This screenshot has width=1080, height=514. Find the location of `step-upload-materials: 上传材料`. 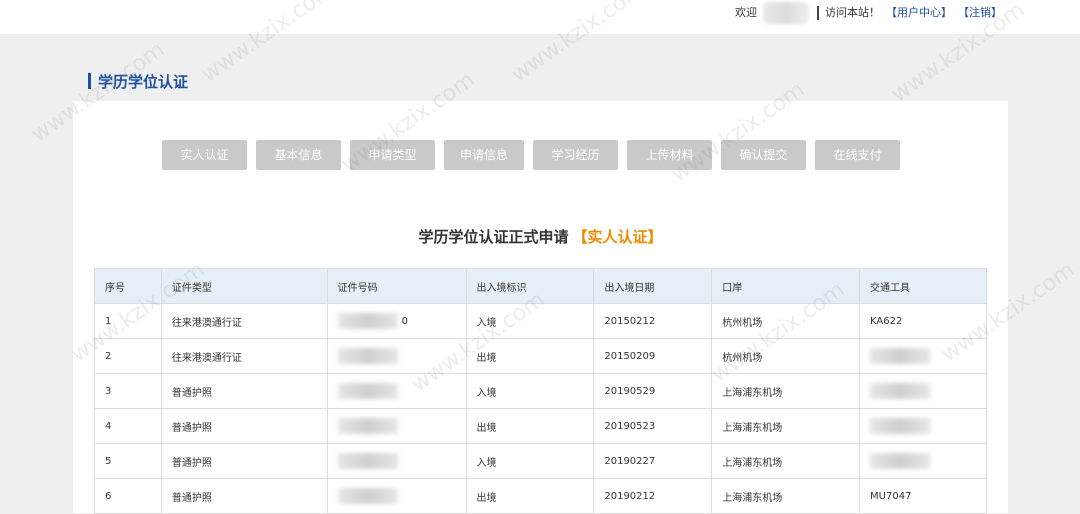

step-upload-materials: 上传材料 is located at coordinates (669, 155).